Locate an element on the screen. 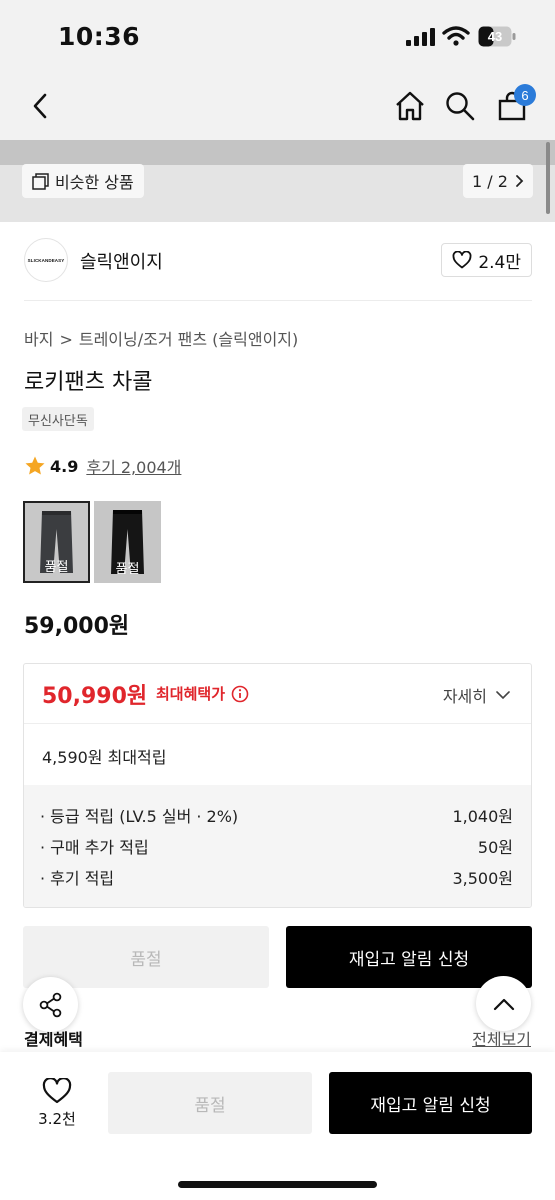 This screenshot has width=555, height=1200. wishlist-button: 3.2천 is located at coordinates (57, 1103).